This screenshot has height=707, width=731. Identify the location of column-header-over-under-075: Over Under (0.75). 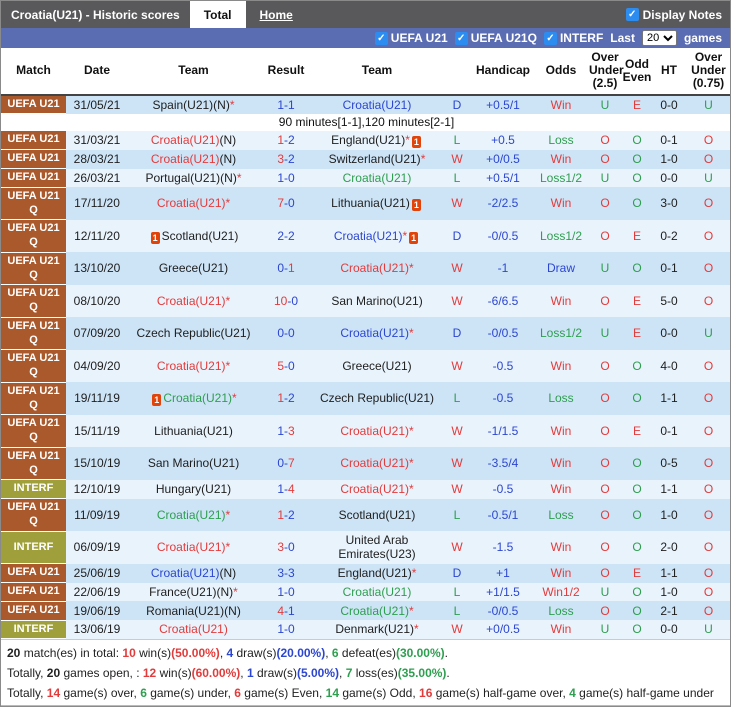
(707, 72).